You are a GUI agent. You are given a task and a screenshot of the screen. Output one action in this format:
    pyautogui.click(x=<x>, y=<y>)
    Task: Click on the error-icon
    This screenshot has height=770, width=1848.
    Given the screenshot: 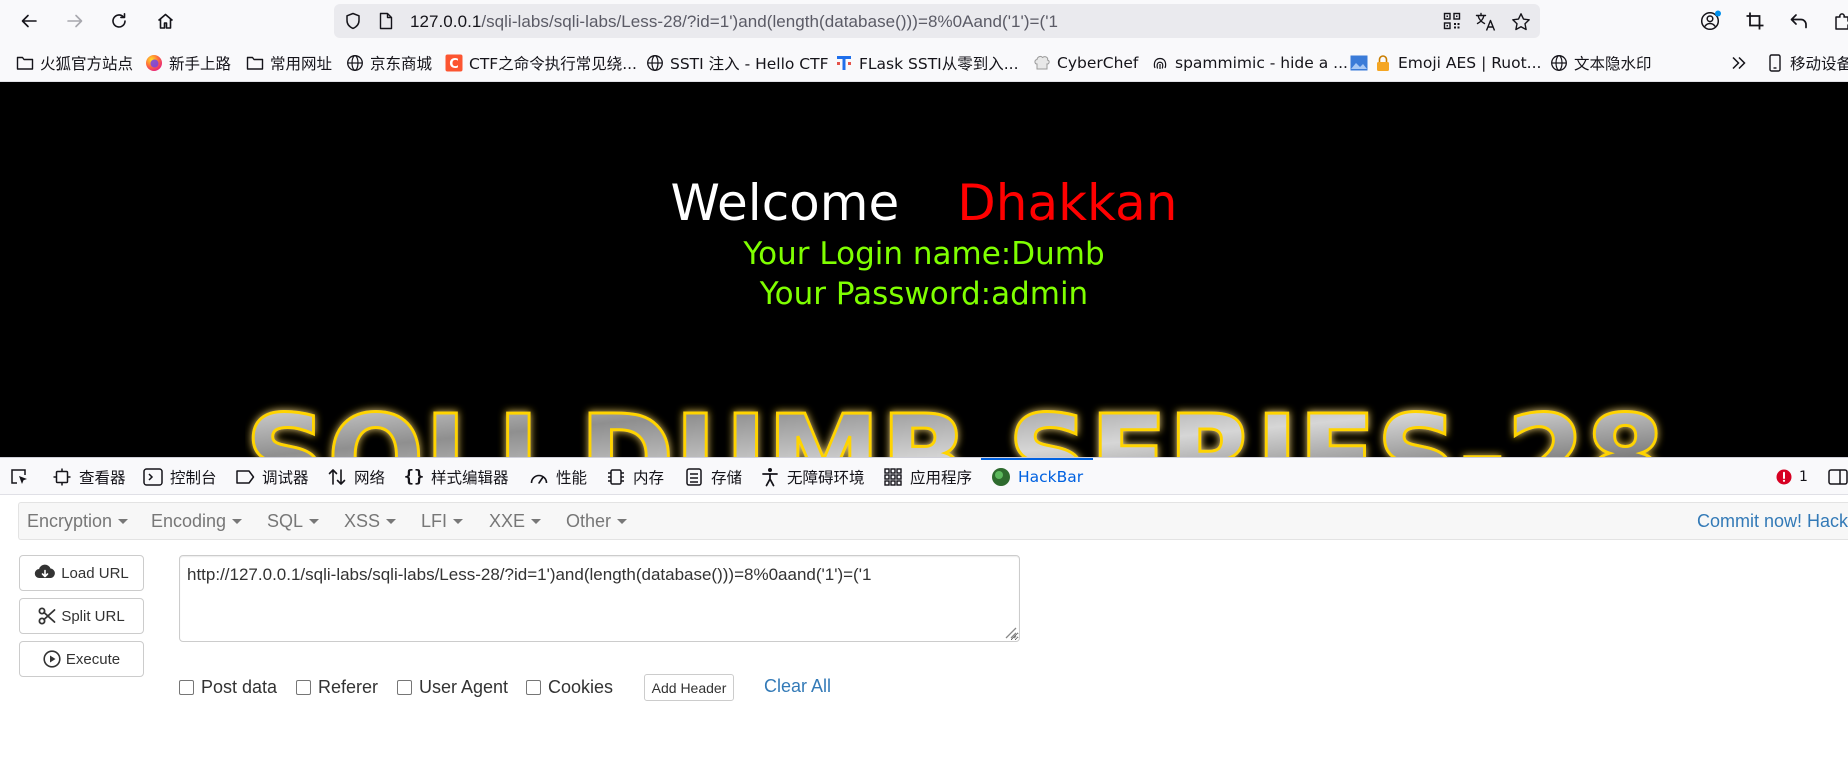 What is the action you would take?
    pyautogui.click(x=1784, y=476)
    